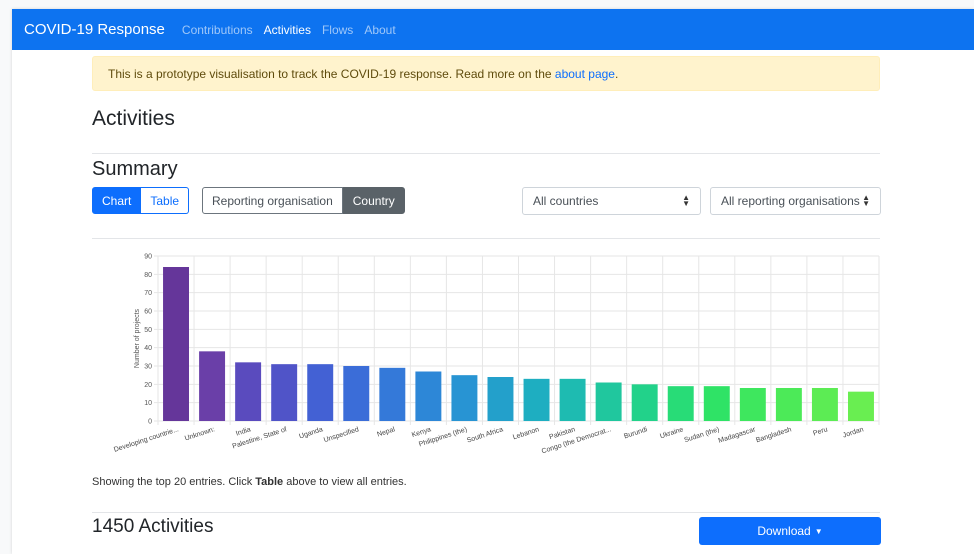 The height and width of the screenshot is (554, 974). What do you see at coordinates (421, 432) in the screenshot?
I see `x-tick-label: Kenya` at bounding box center [421, 432].